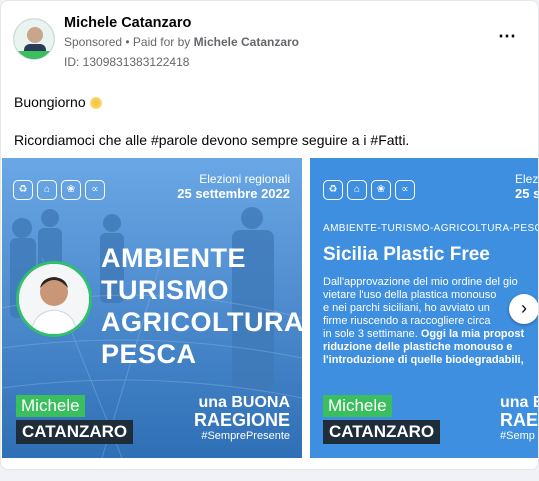 The image size is (539, 481). I want to click on election-title: Elezioni regionali, so click(244, 179).